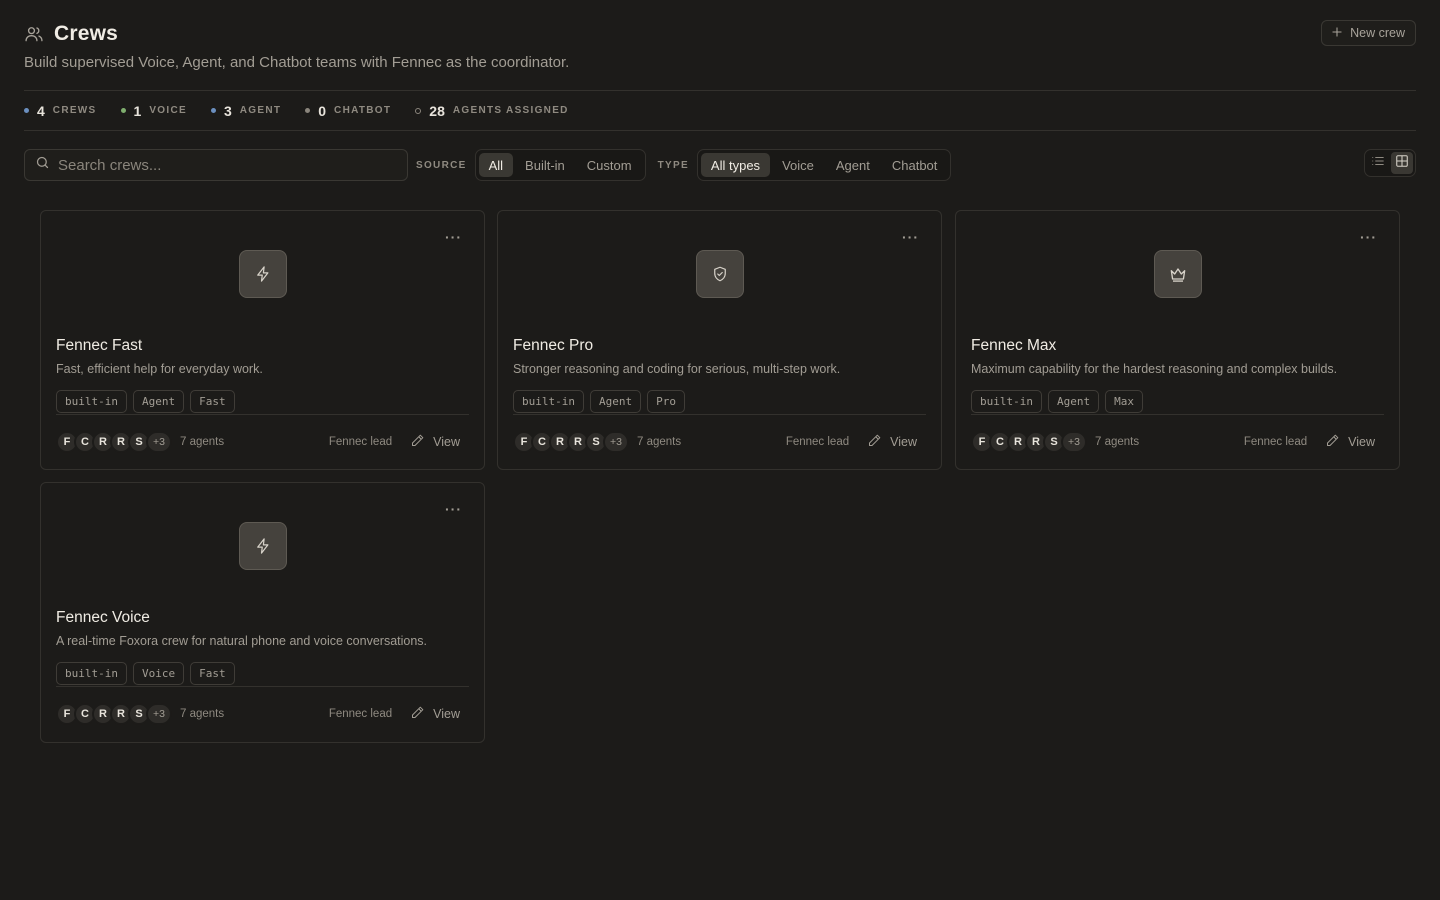  I want to click on grid-view-button, so click(1402, 163).